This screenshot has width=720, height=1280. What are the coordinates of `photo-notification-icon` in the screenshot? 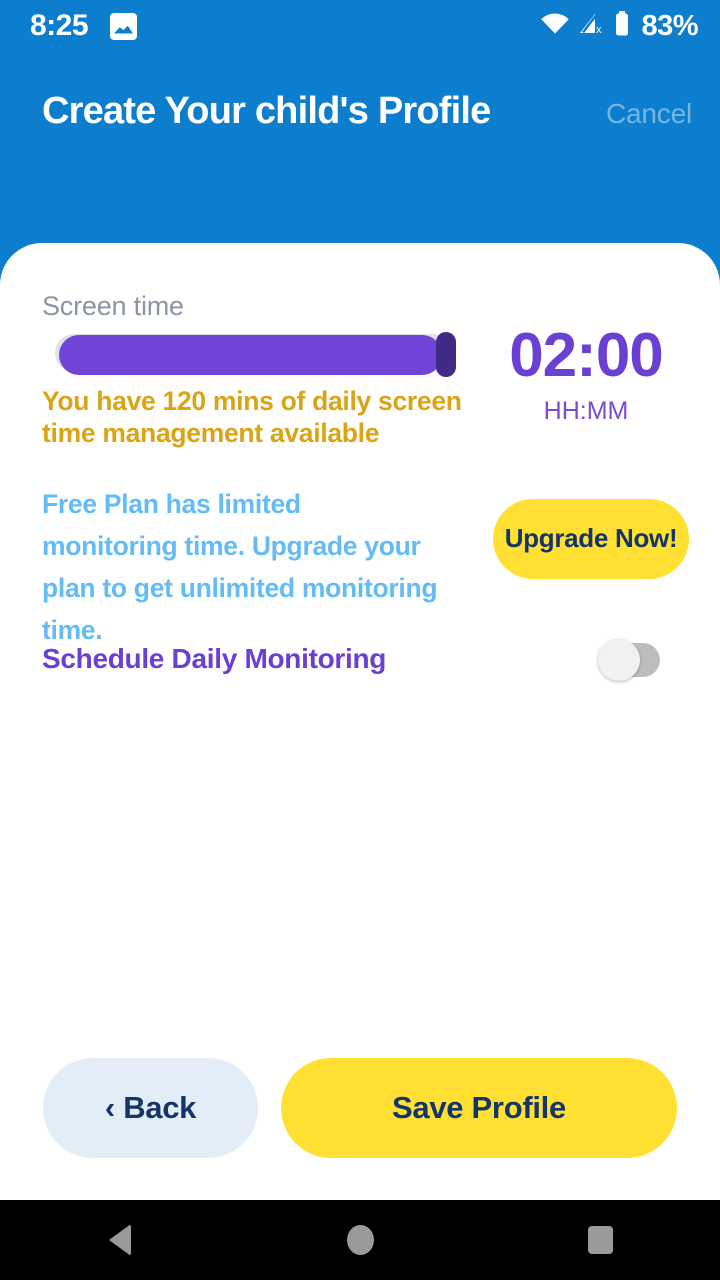 It's located at (124, 26).